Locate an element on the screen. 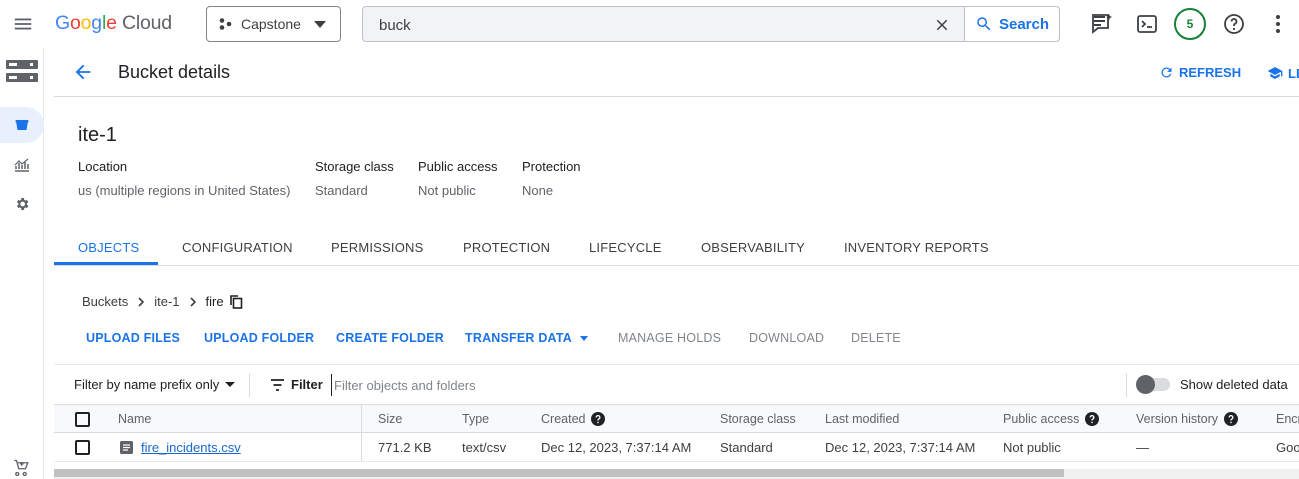 The height and width of the screenshot is (479, 1299). menu-icon is located at coordinates (23, 24).